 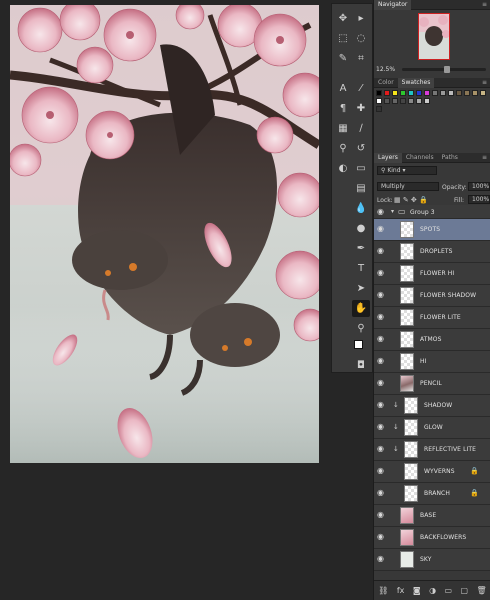 What do you see at coordinates (407, 170) in the screenshot?
I see `layer-kind-filter: ⚲ Kind ▾` at bounding box center [407, 170].